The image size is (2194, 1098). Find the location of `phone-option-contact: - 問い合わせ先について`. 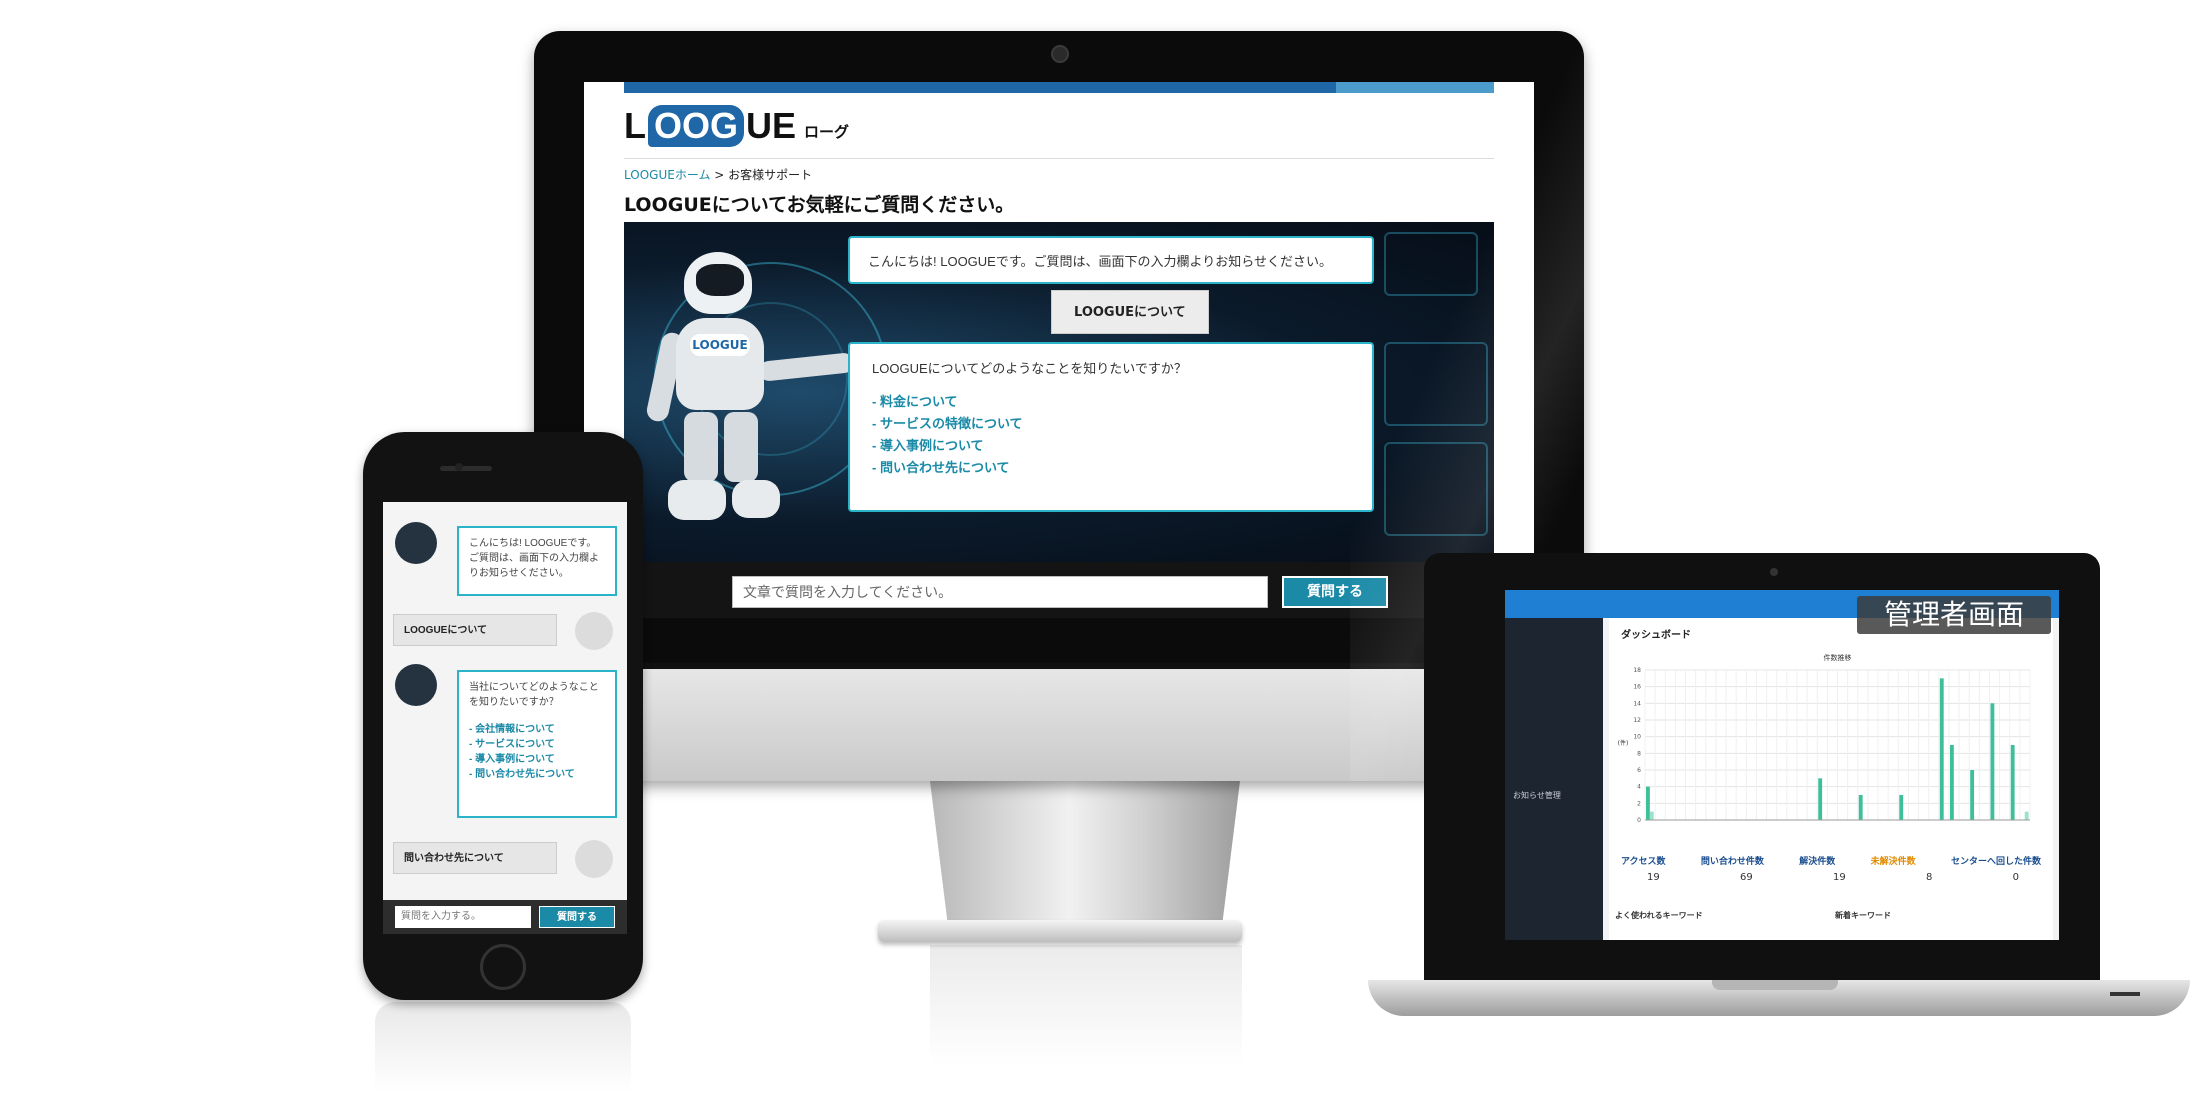

phone-option-contact: - 問い合わせ先について is located at coordinates (537, 774).